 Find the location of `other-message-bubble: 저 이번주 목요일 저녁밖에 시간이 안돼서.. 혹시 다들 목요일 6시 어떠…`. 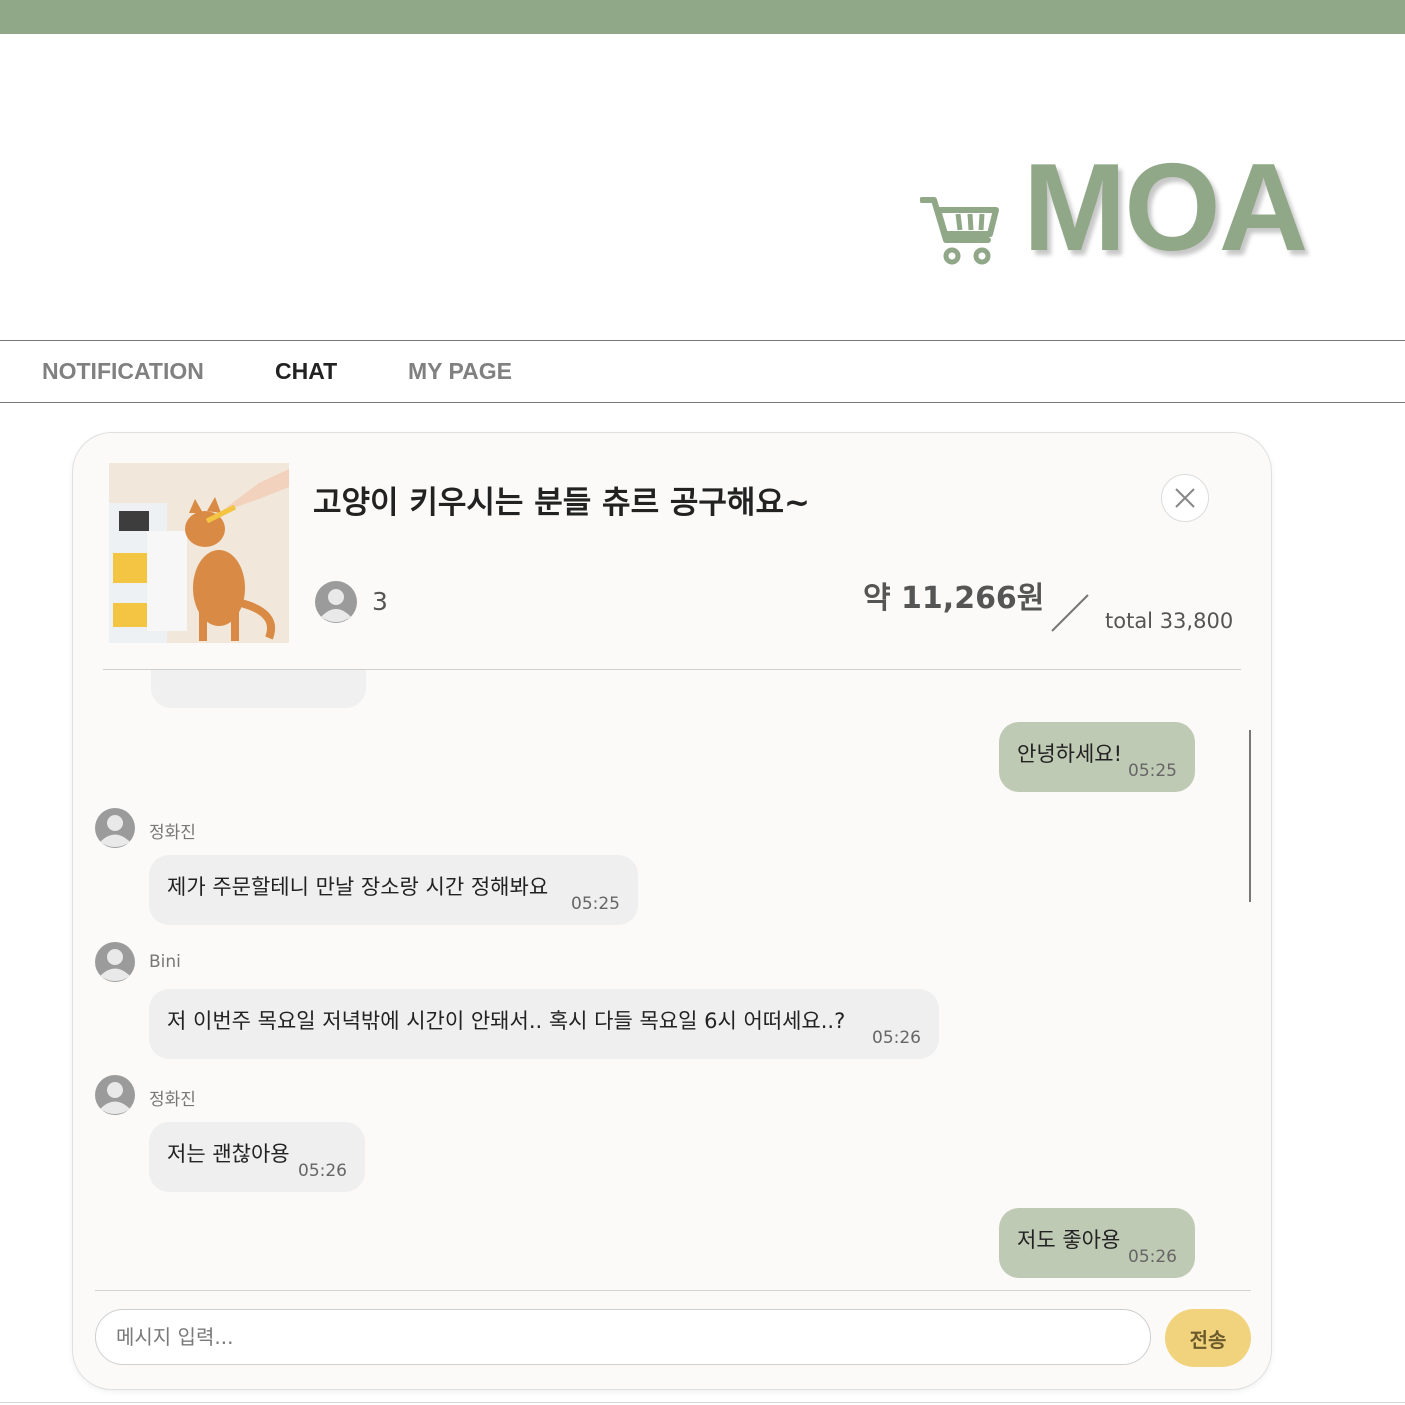

other-message-bubble: 저 이번주 목요일 저녁밖에 시간이 안돼서.. 혹시 다들 목요일 6시 어떠… is located at coordinates (544, 1024).